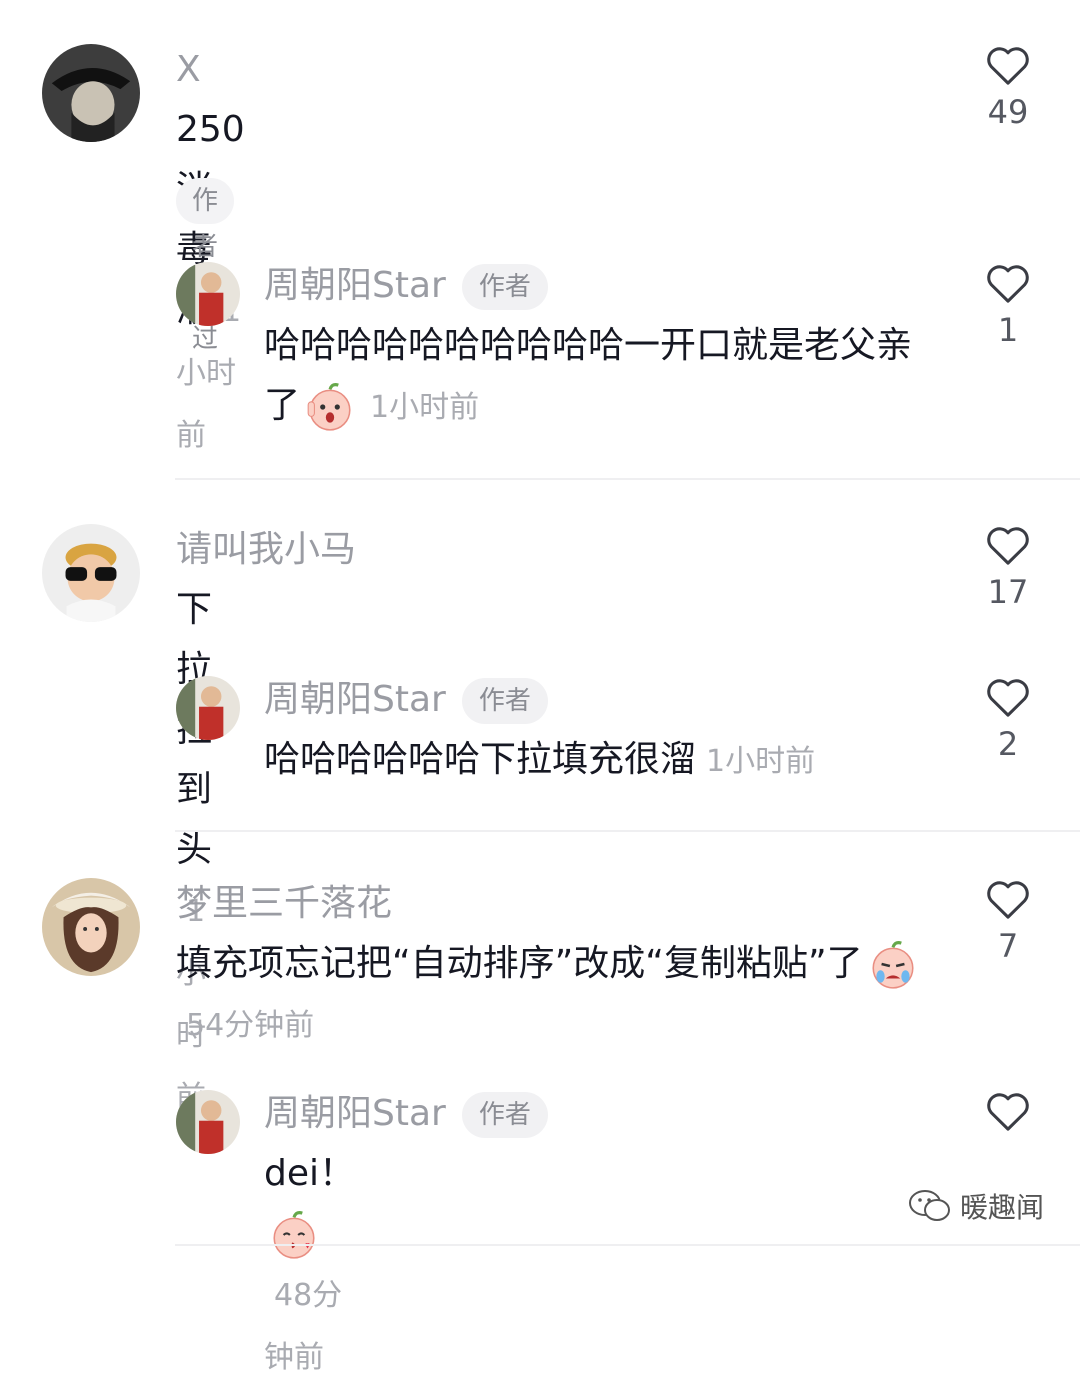 The image size is (1080, 1388). Describe the element at coordinates (893, 965) in the screenshot. I see `crying-peach-emoji` at that location.